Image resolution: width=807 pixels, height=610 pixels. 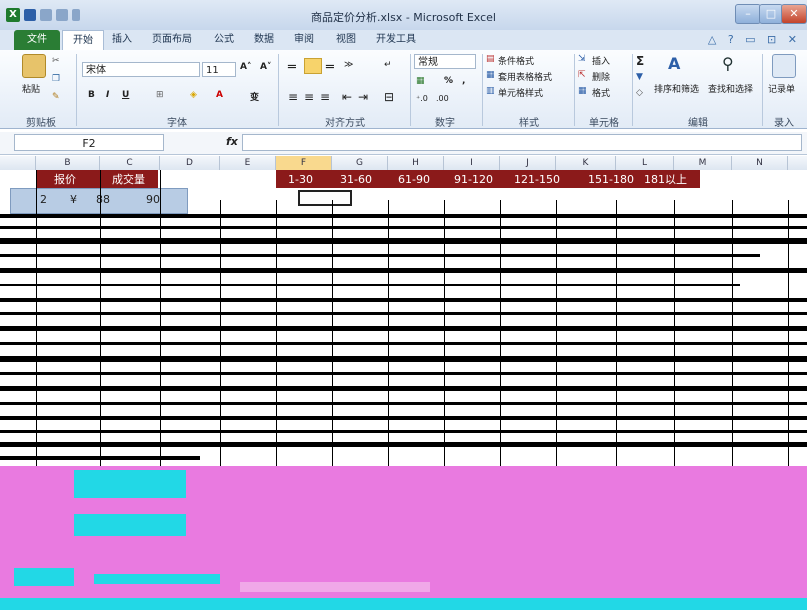 What do you see at coordinates (760, 163) in the screenshot?
I see `column-header: N` at bounding box center [760, 163].